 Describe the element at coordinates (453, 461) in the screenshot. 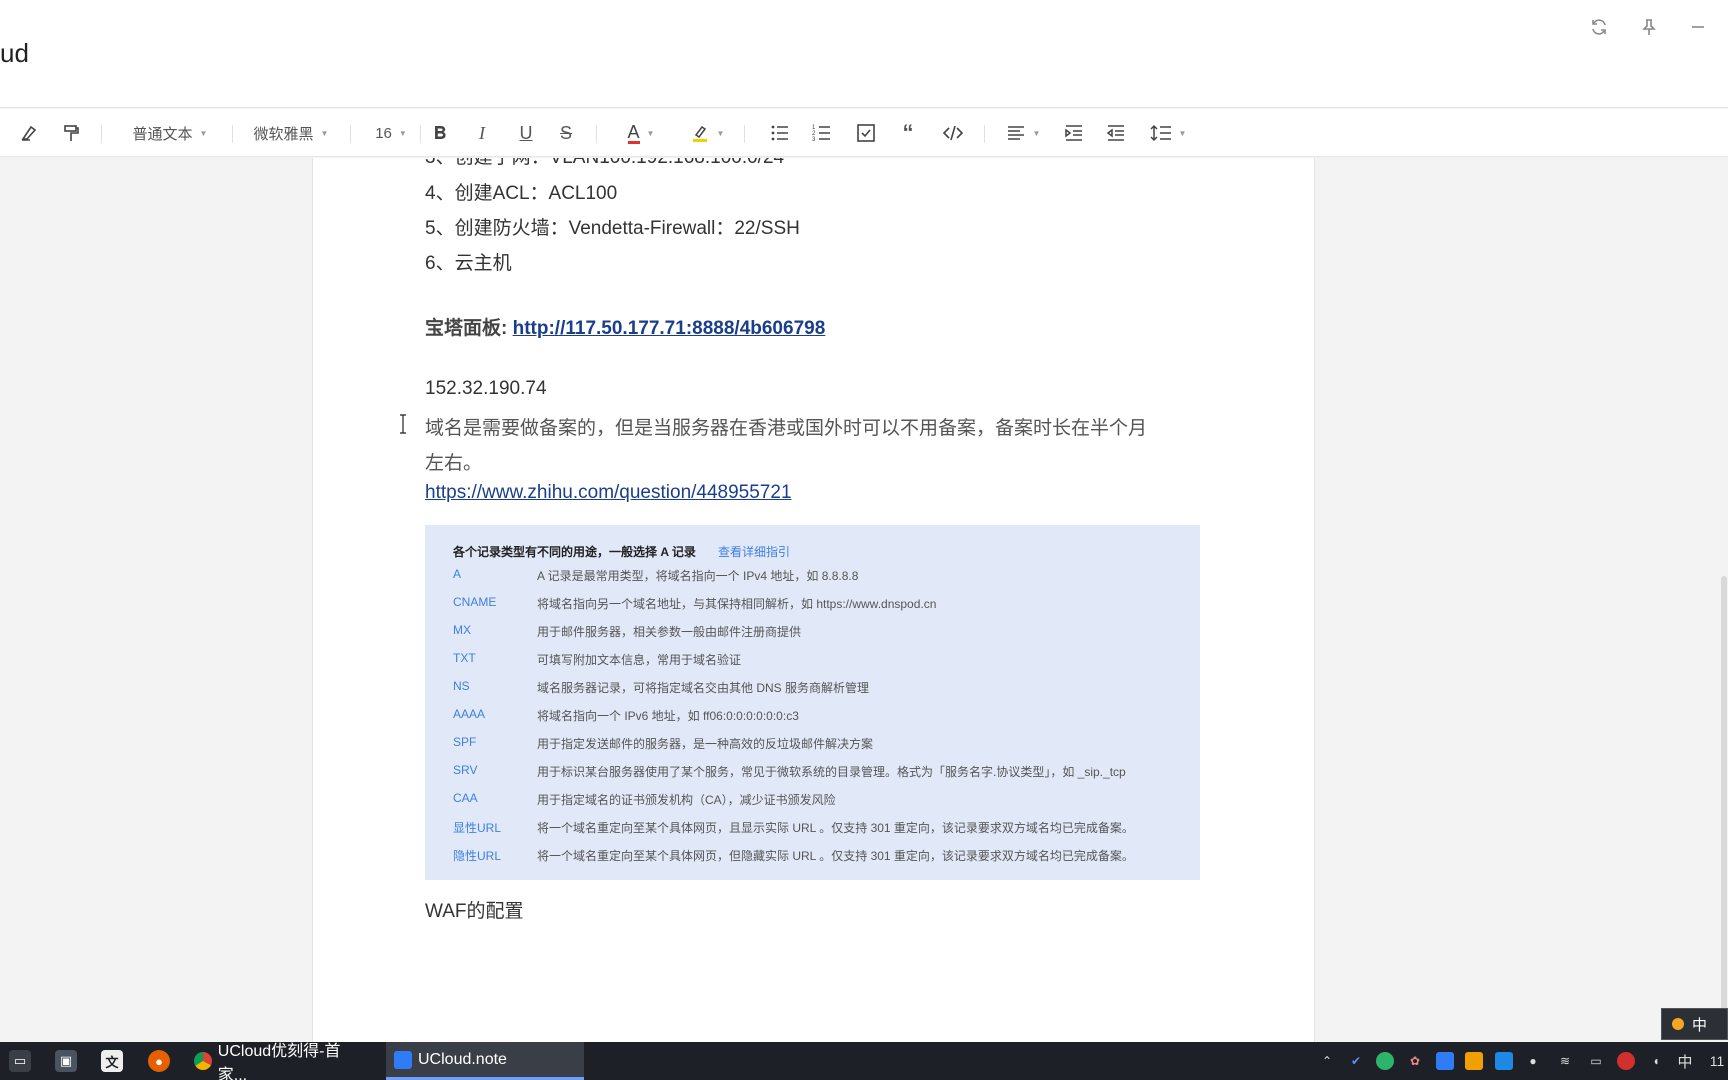

I see `note-line-2: 左右。` at that location.